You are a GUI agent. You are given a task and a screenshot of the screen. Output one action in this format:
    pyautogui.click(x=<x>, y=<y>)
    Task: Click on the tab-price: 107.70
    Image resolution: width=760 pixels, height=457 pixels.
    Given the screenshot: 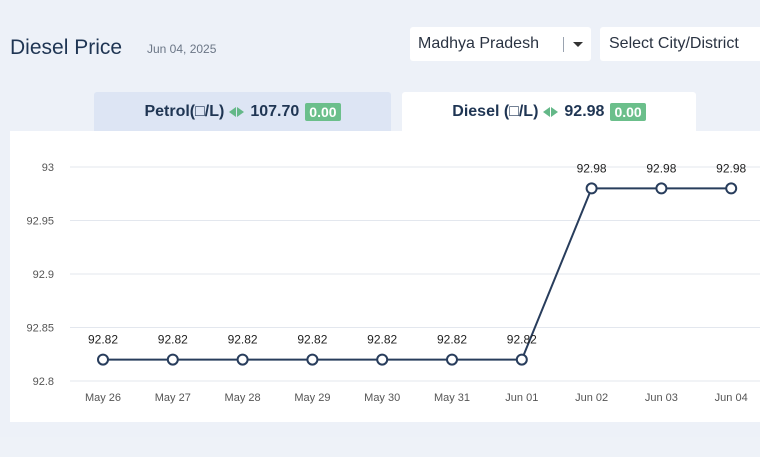 What is the action you would take?
    pyautogui.click(x=275, y=111)
    